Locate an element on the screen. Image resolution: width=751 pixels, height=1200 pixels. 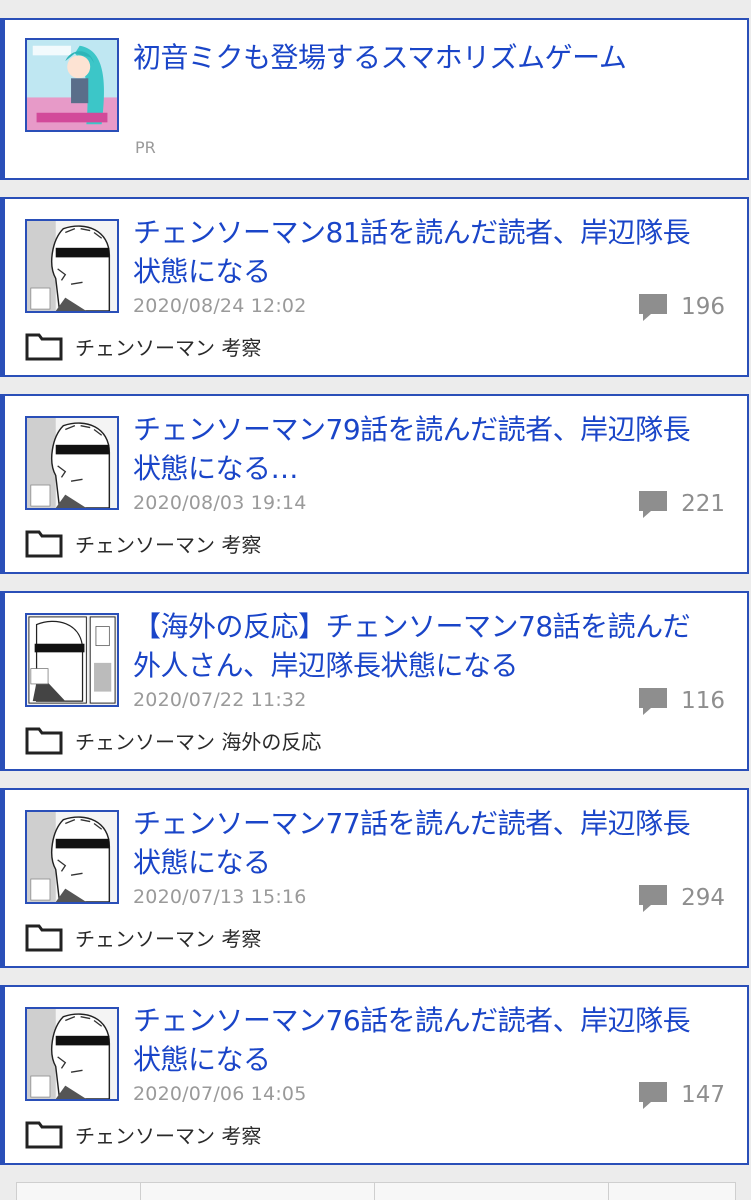
comment-count-value: 221 is located at coordinates (703, 504).